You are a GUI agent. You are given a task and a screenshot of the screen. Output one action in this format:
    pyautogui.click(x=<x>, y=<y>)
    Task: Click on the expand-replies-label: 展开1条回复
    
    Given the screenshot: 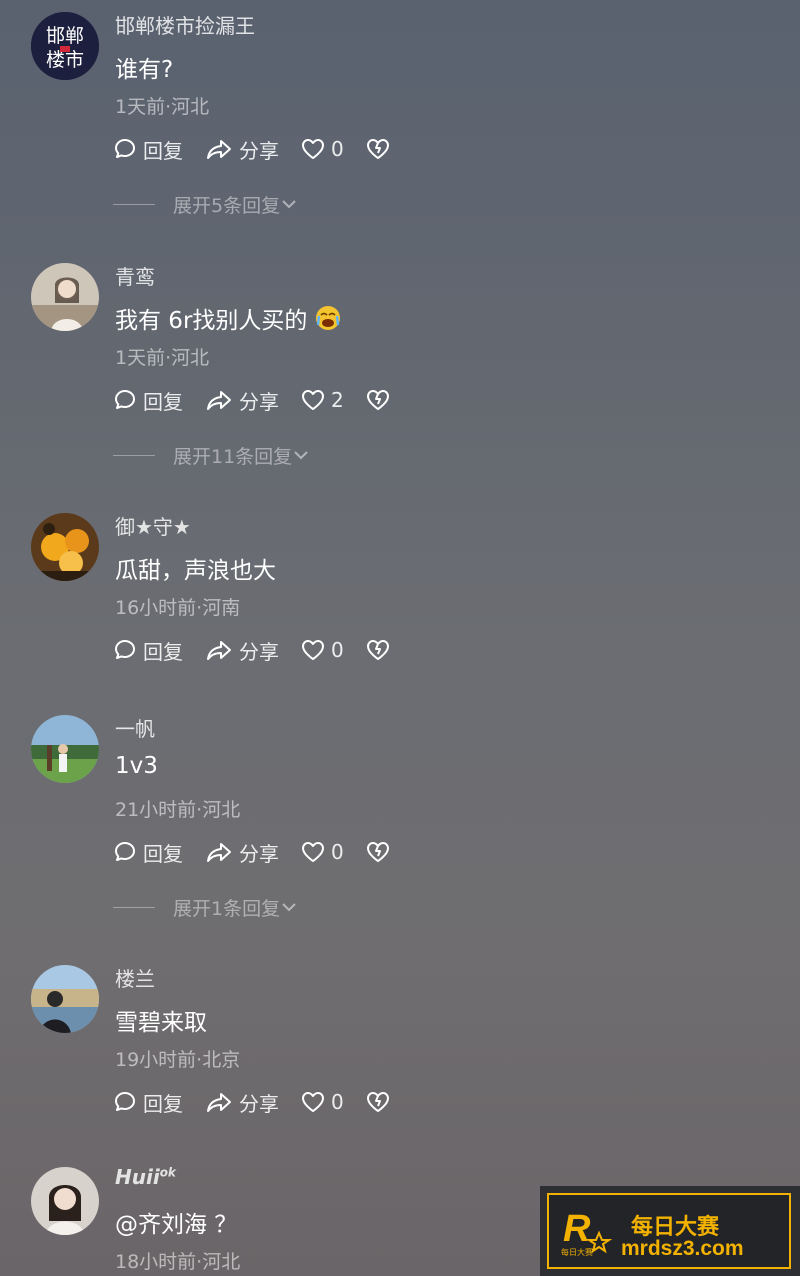 What is the action you would take?
    pyautogui.click(x=227, y=908)
    